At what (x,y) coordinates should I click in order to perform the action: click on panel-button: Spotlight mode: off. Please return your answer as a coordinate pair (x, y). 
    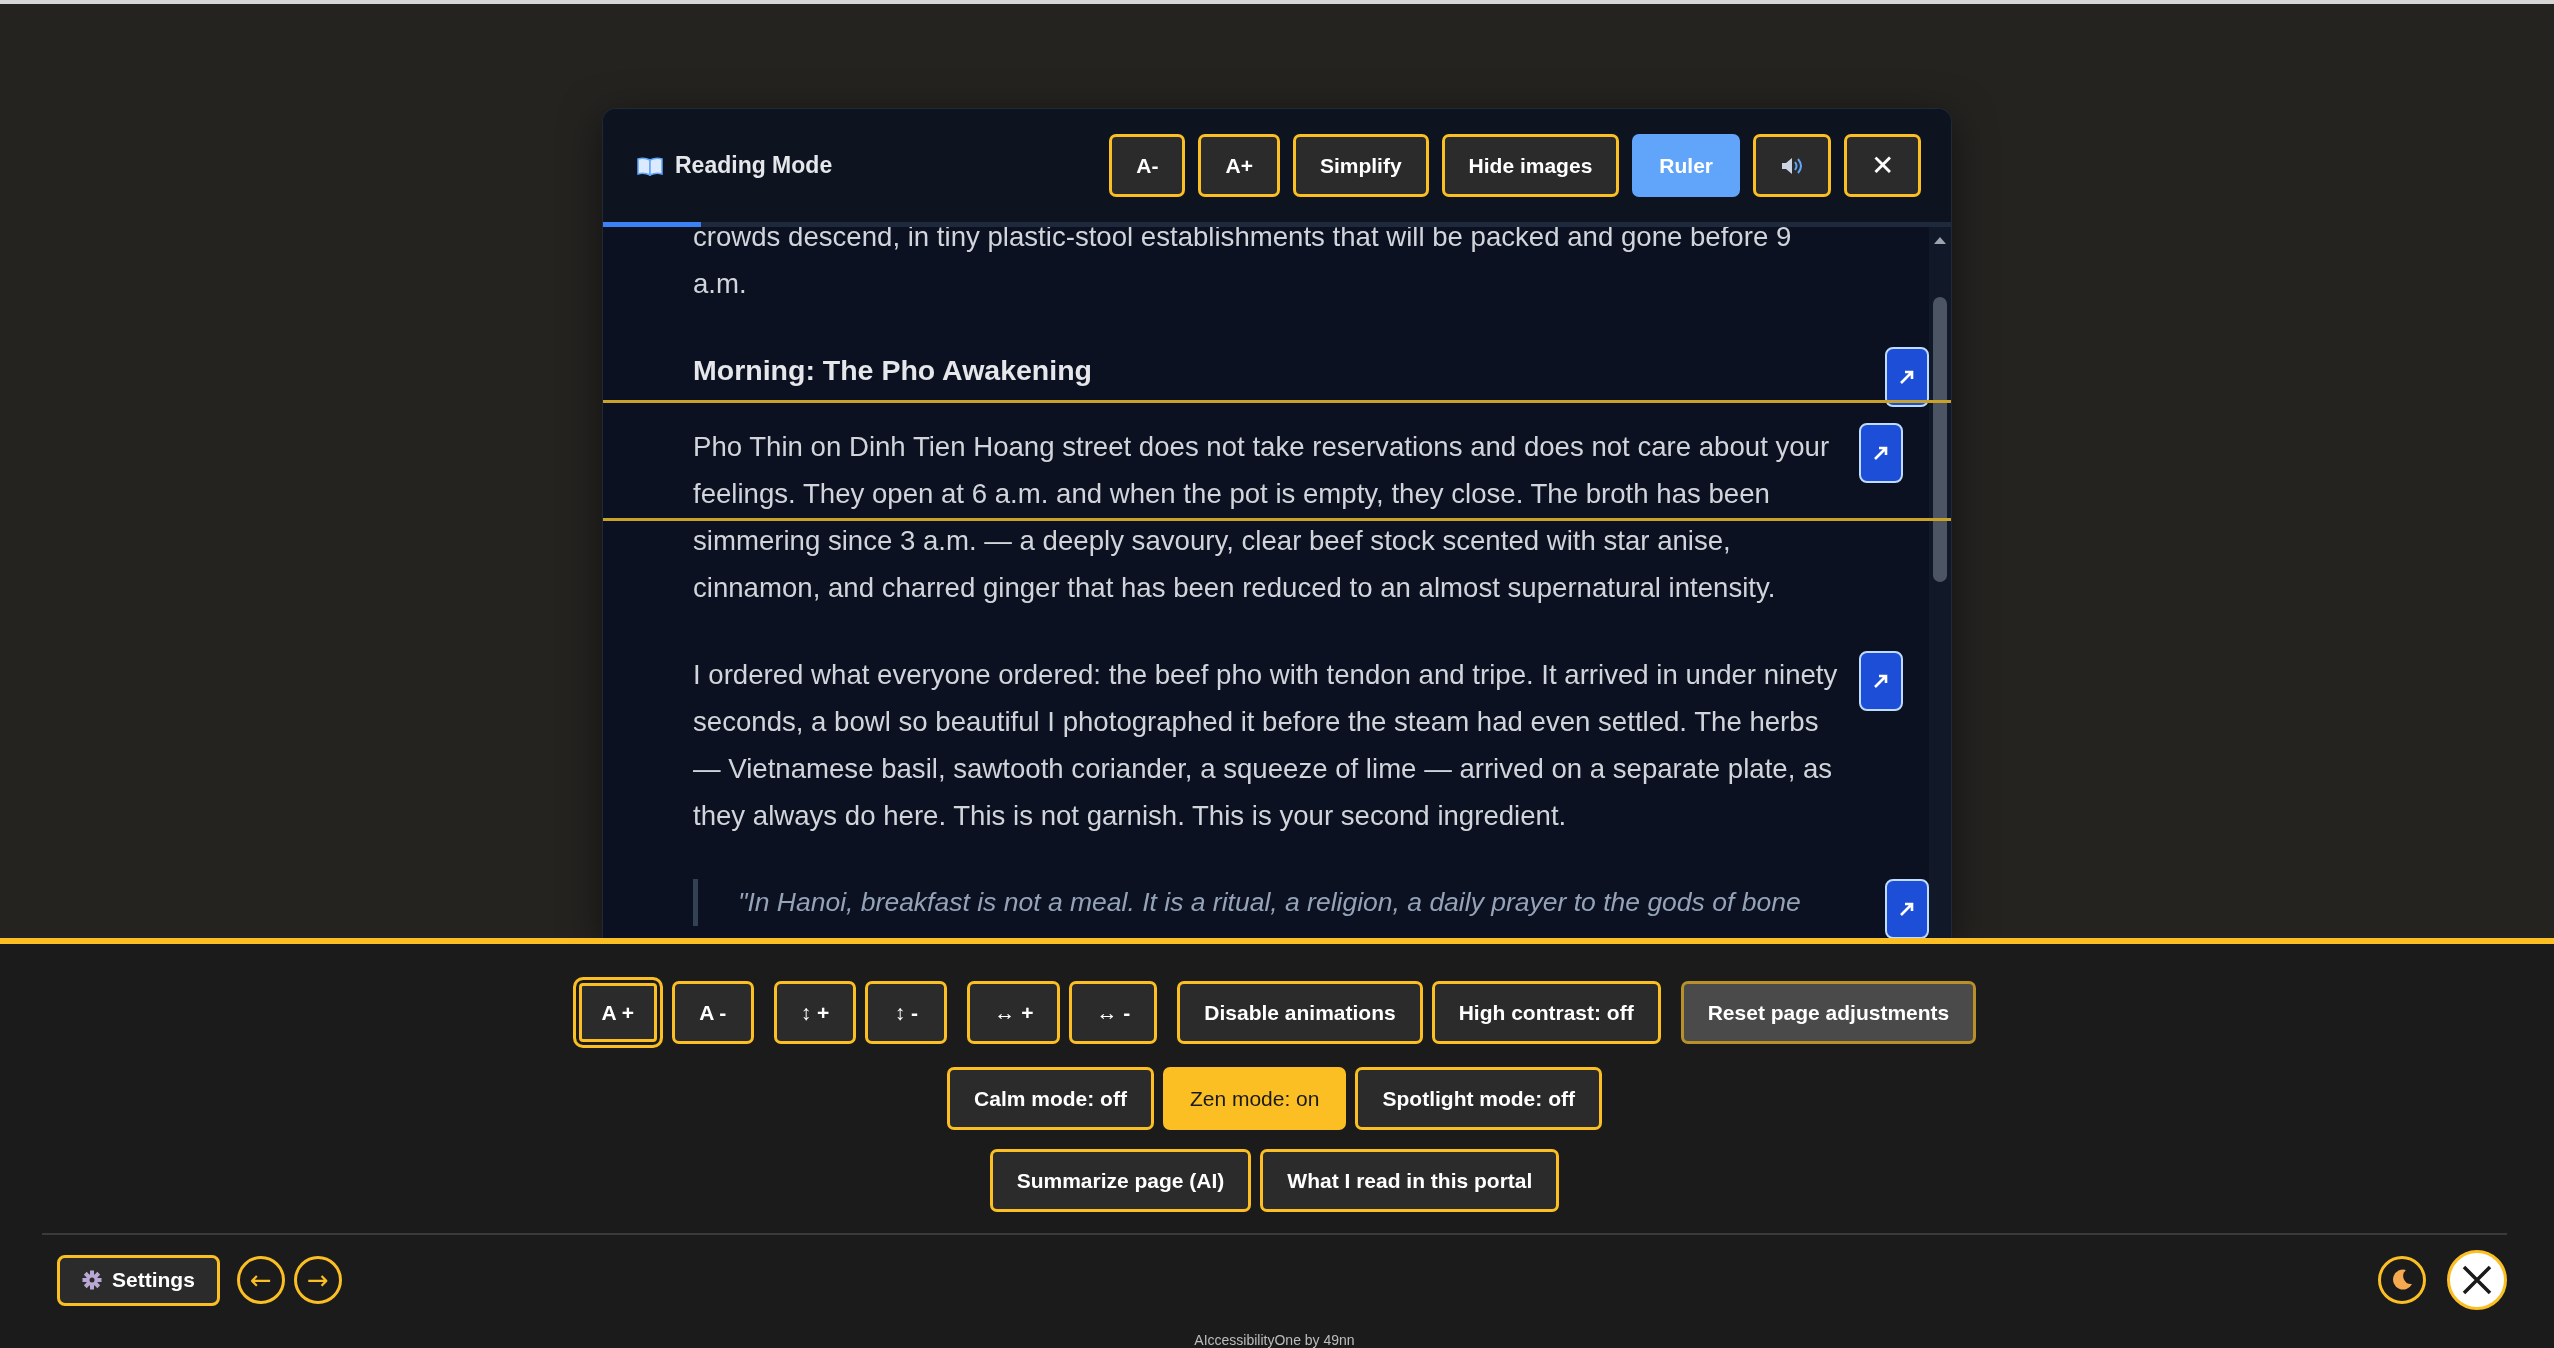
    Looking at the image, I should click on (1478, 1098).